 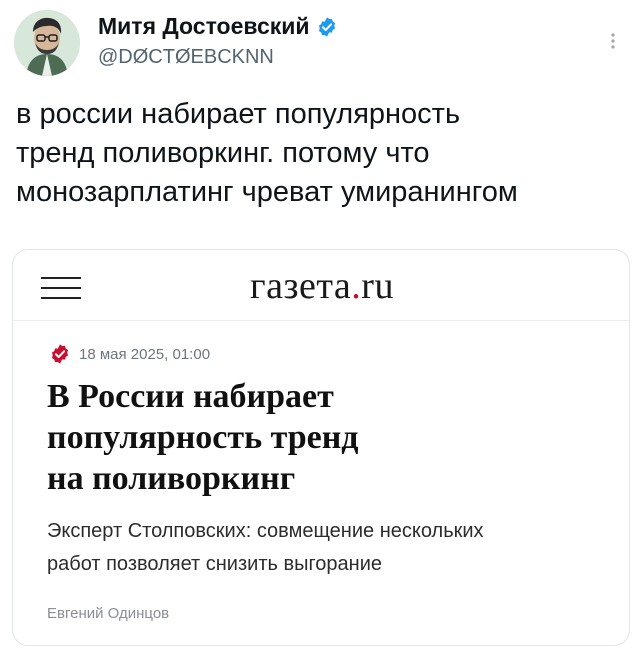 What do you see at coordinates (327, 27) in the screenshot?
I see `verified-badge-icon` at bounding box center [327, 27].